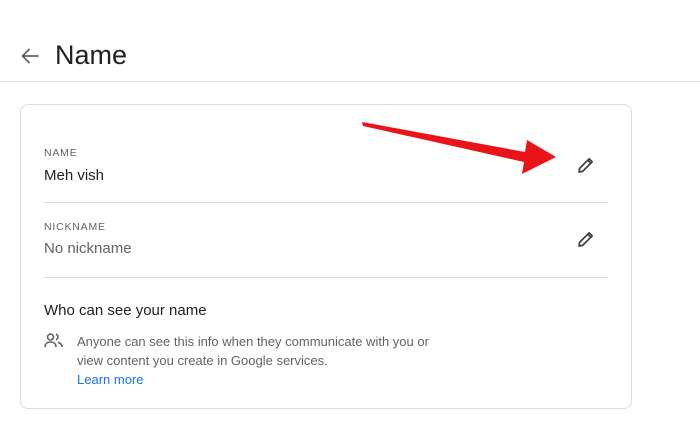 The image size is (700, 438). Describe the element at coordinates (53, 340) in the screenshot. I see `people-icon` at that location.